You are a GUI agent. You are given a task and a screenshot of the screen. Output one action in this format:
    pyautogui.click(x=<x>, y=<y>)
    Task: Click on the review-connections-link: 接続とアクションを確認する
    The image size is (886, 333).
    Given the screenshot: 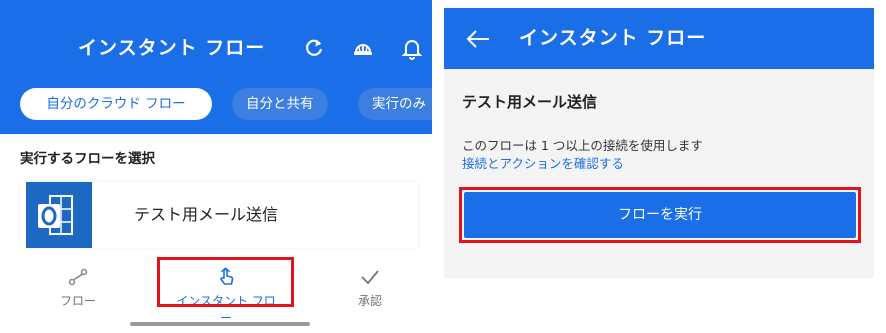 What is the action you would take?
    pyautogui.click(x=543, y=162)
    